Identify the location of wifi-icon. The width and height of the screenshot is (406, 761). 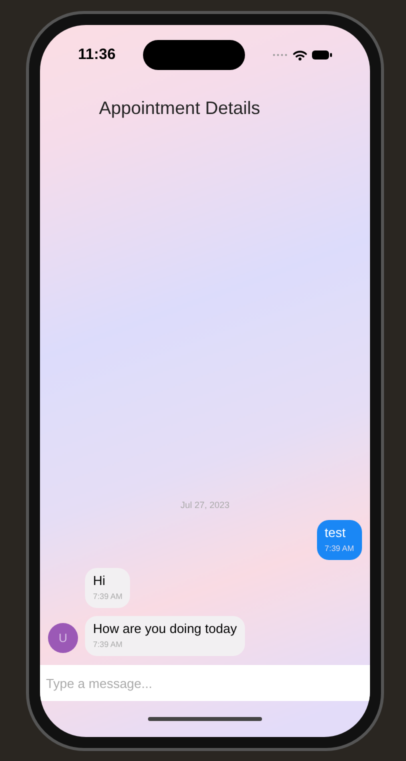
(299, 55).